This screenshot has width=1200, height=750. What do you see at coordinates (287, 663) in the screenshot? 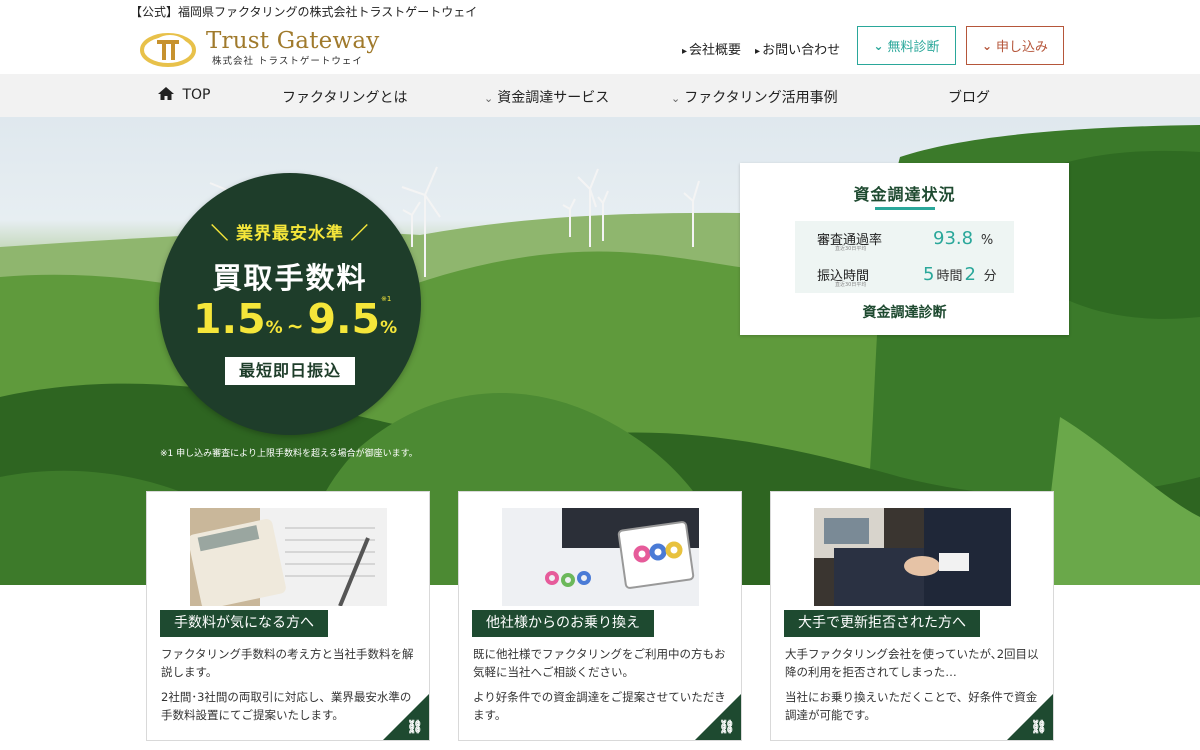
I see `card-text-fees-1: ファクタリング手数料の考え方と当社手数料を解説します。` at bounding box center [287, 663].